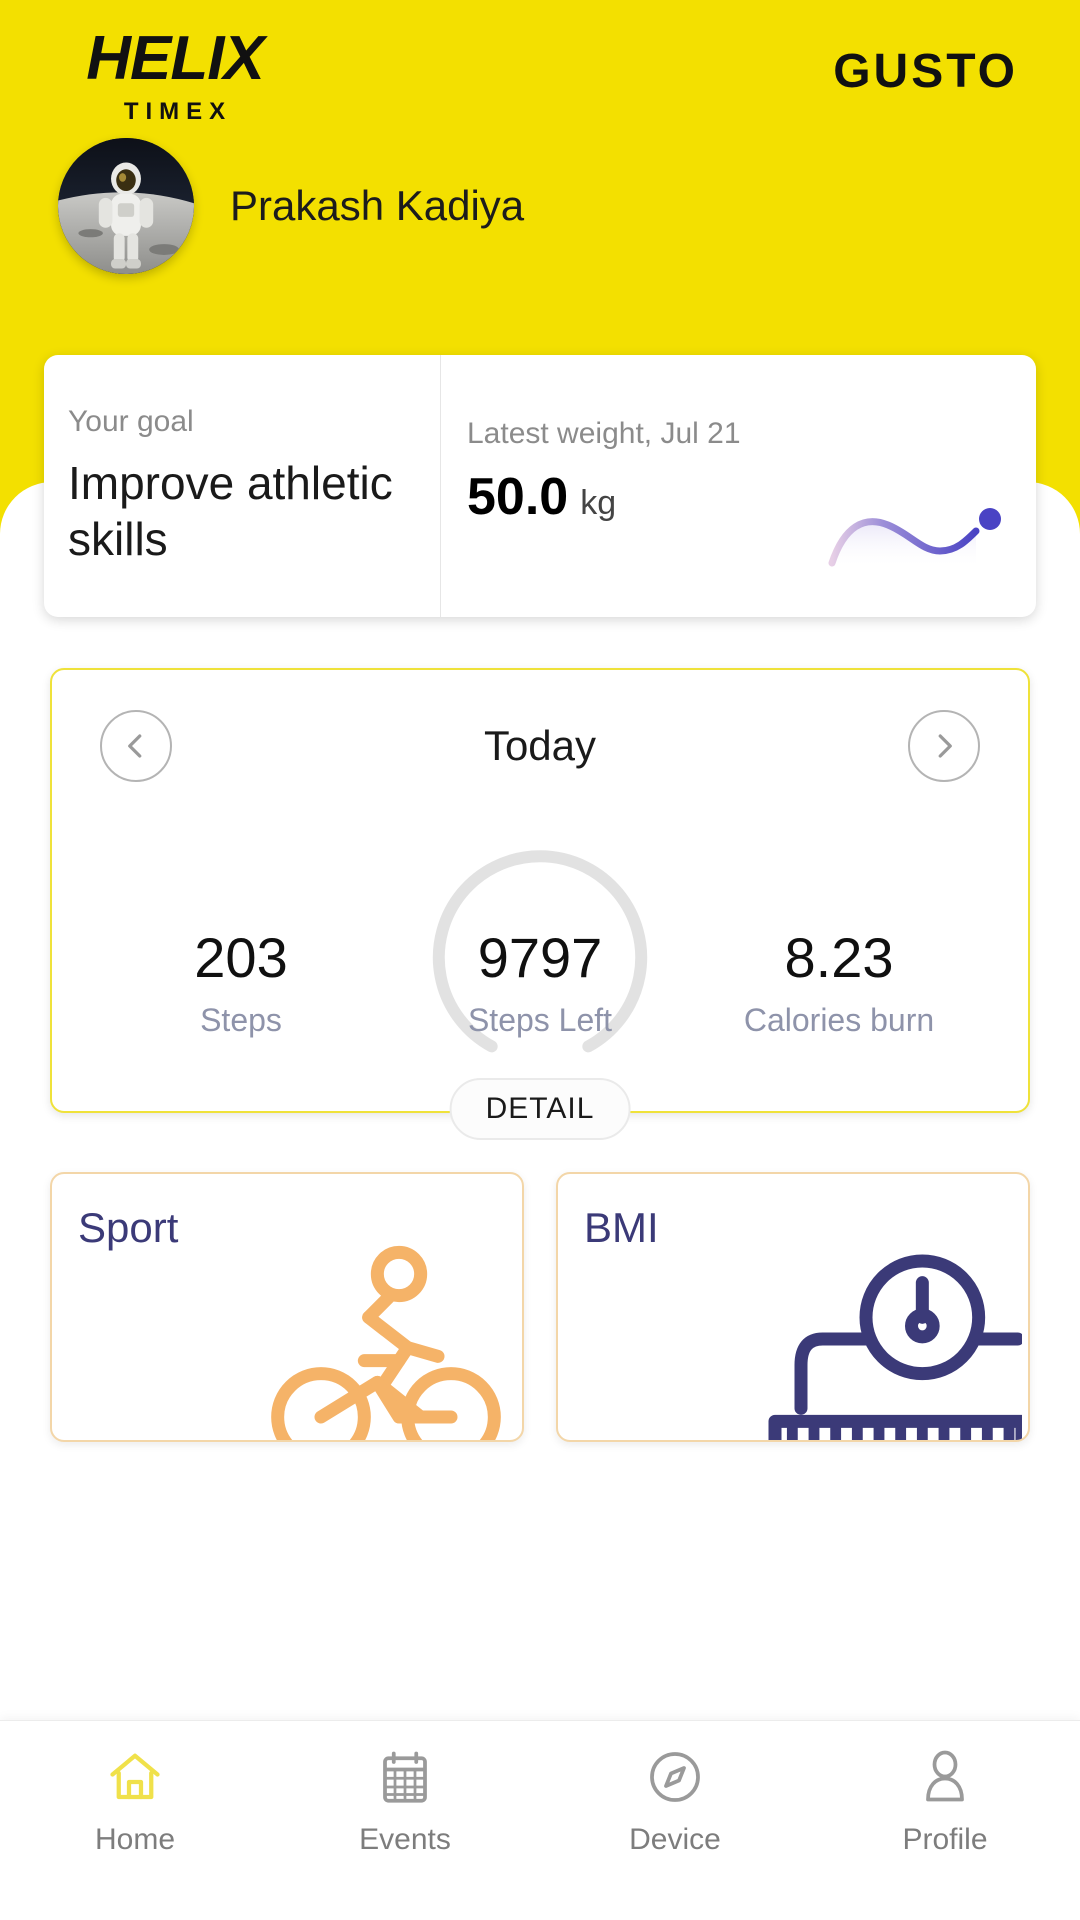 The image size is (1080, 1920). I want to click on stat-value: 9797, so click(540, 957).